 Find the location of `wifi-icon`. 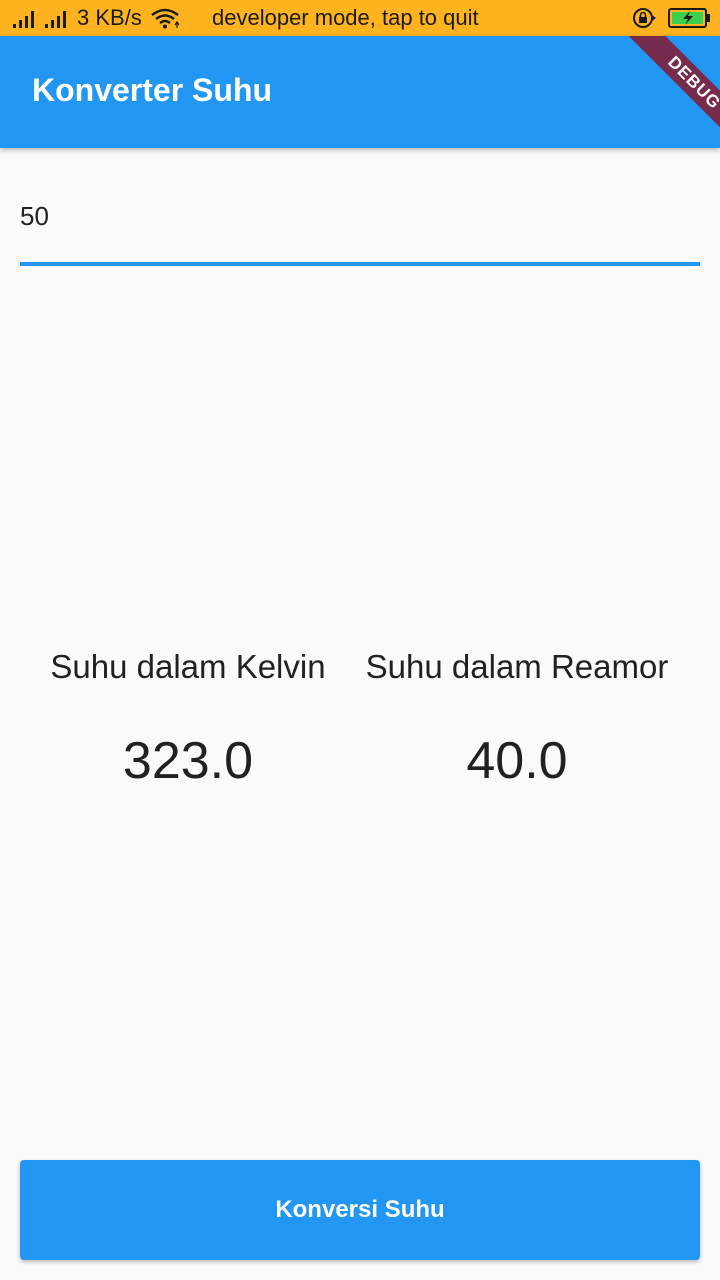

wifi-icon is located at coordinates (165, 18).